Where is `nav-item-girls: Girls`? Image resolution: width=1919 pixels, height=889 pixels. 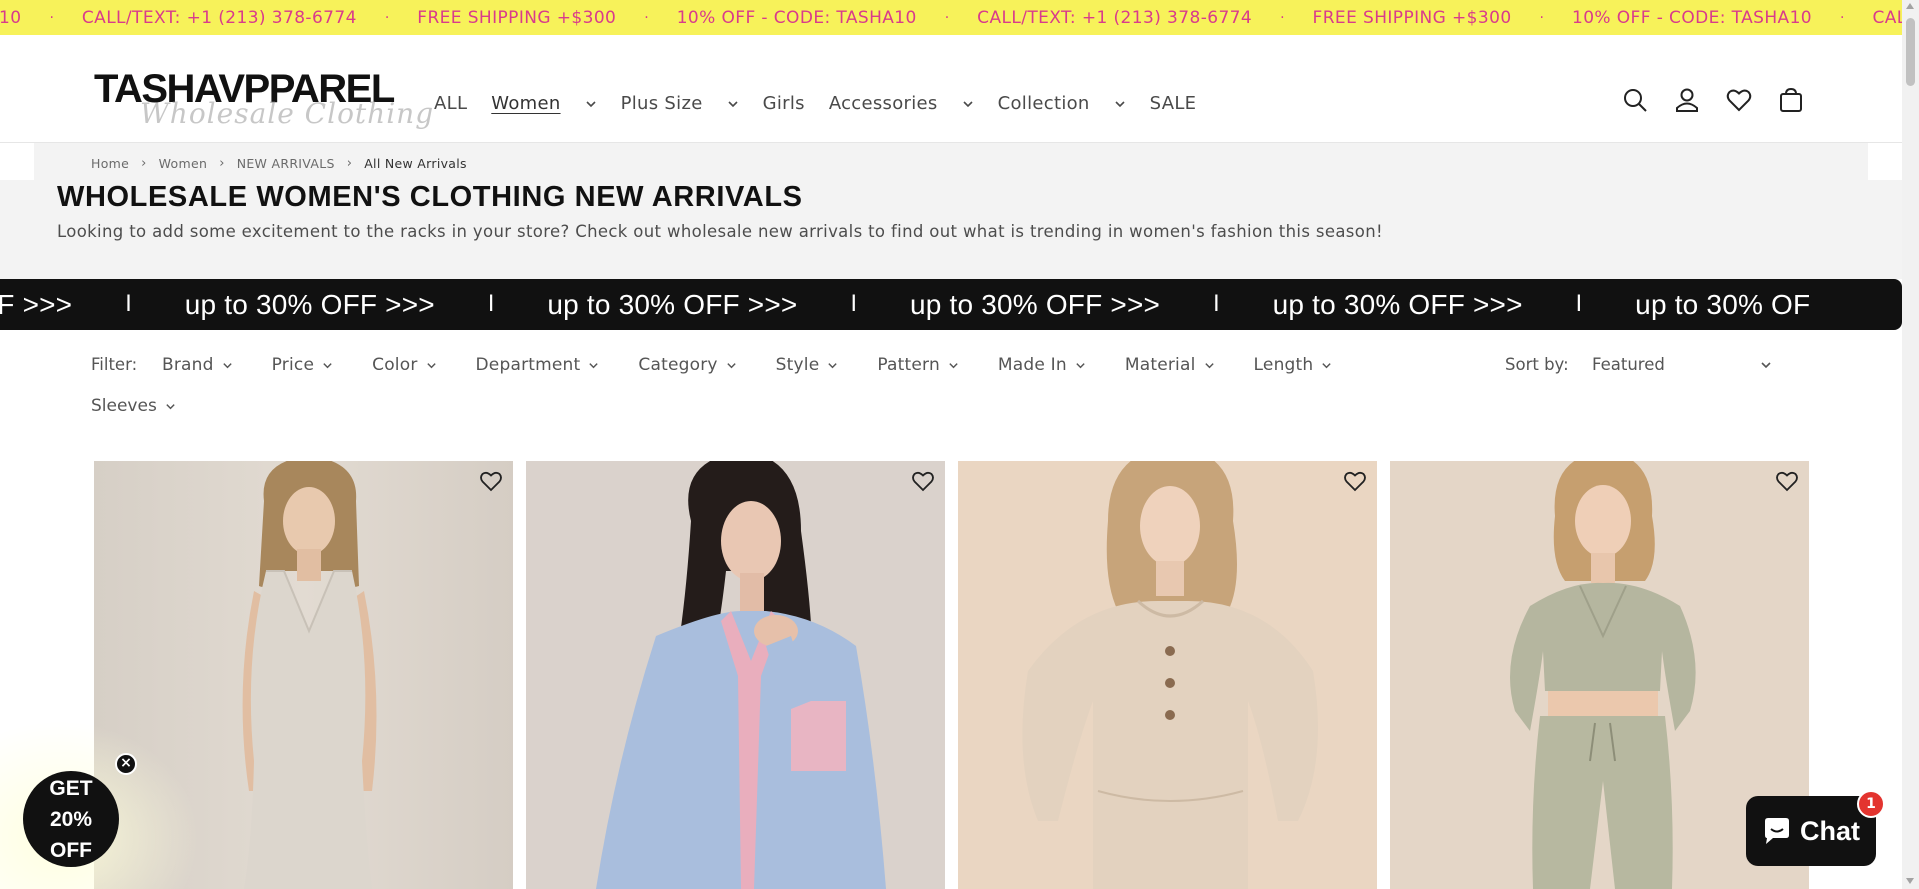 nav-item-girls: Girls is located at coordinates (784, 103).